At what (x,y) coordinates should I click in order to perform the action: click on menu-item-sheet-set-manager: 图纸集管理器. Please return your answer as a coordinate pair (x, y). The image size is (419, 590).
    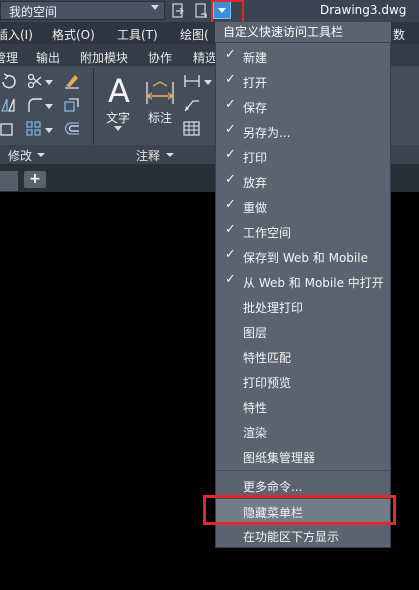
    Looking at the image, I should click on (303, 456).